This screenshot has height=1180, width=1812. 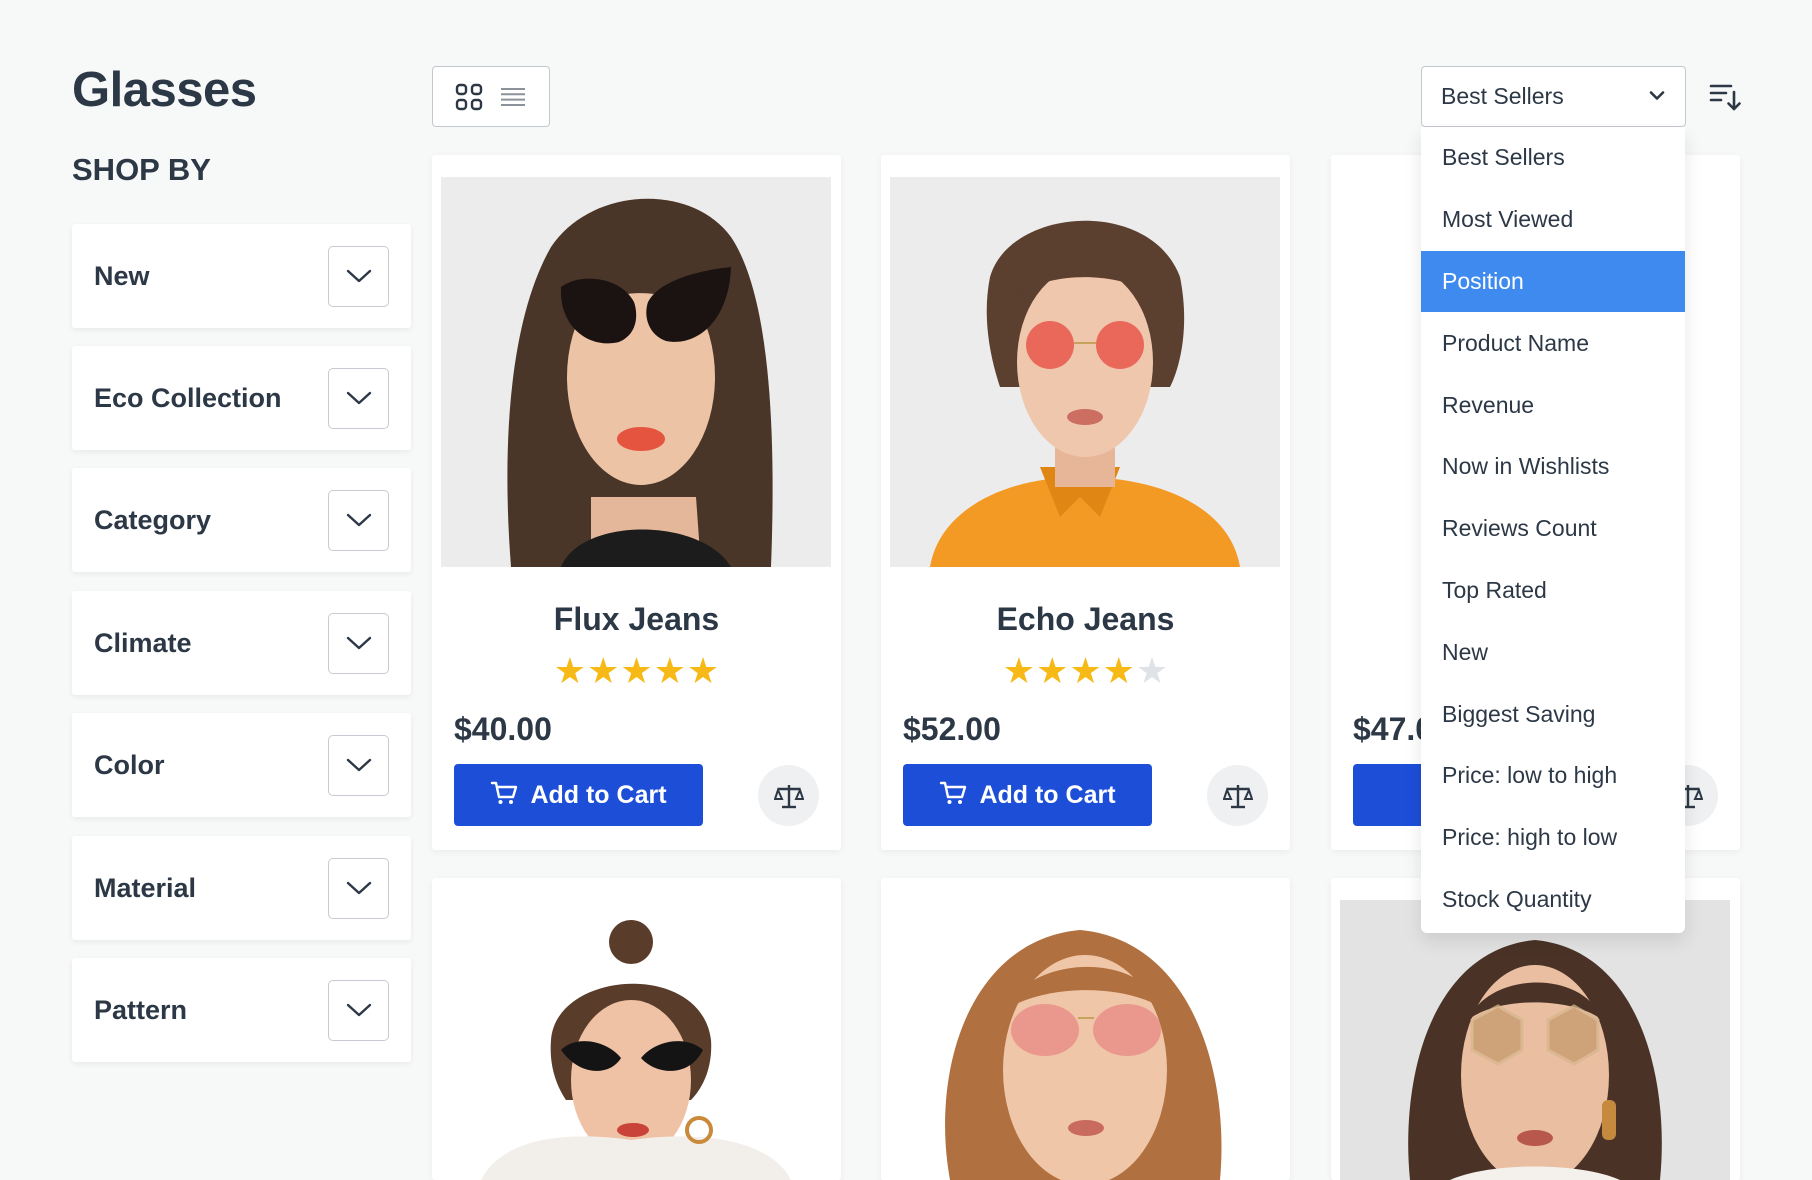 What do you see at coordinates (153, 519) in the screenshot?
I see `filter-label: Category` at bounding box center [153, 519].